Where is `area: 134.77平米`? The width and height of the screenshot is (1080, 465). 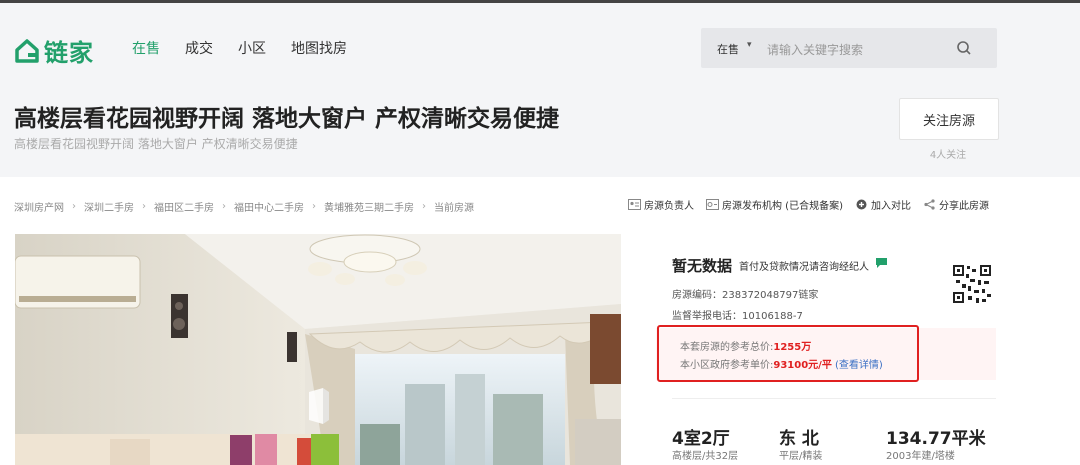
area: 134.77平米 is located at coordinates (936, 439).